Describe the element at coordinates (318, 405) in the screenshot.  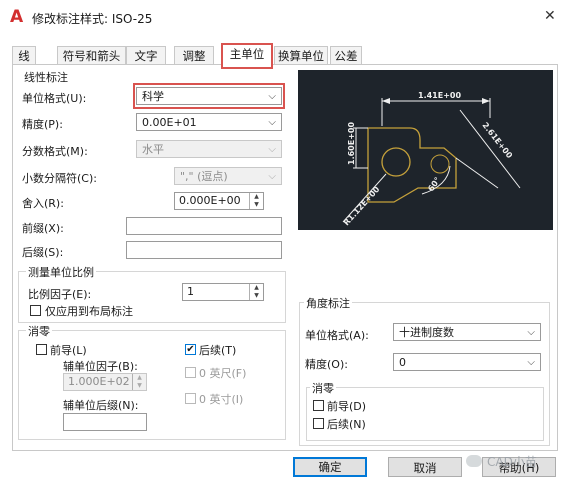
I see `angular-leading-checkbox` at that location.